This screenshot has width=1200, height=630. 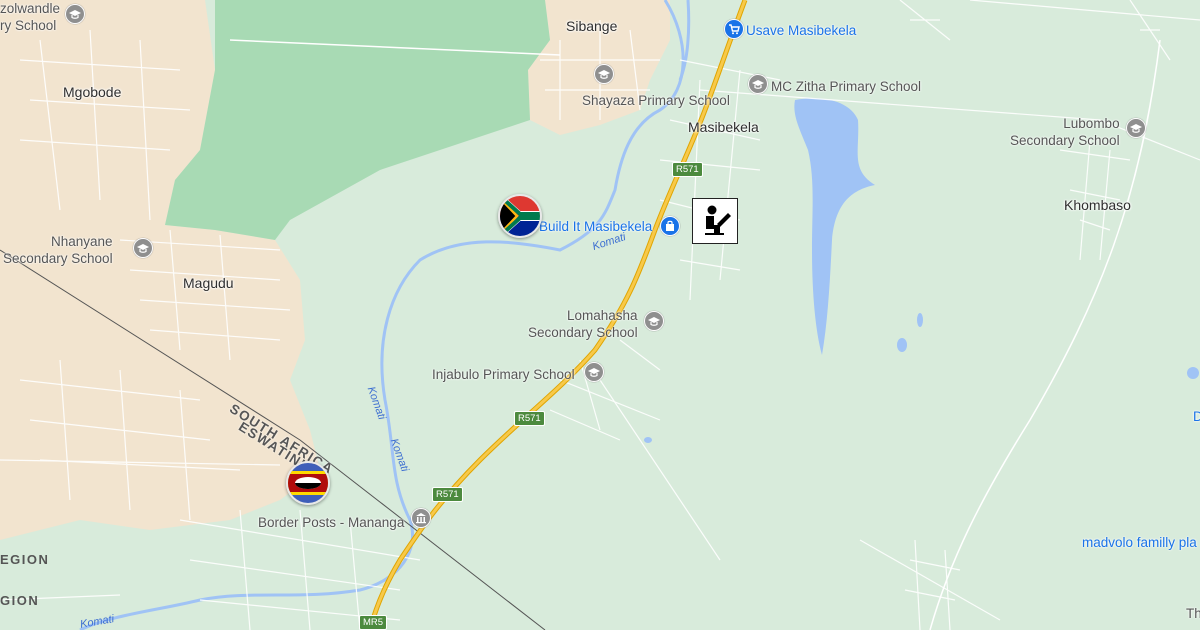 I want to click on shopping-bag-icon, so click(x=670, y=226).